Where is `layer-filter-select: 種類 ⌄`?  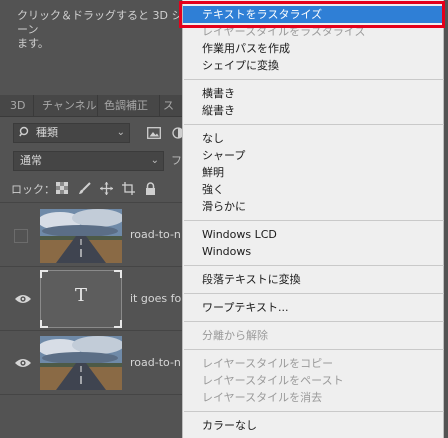 layer-filter-select: 種類 ⌄ is located at coordinates (71, 133).